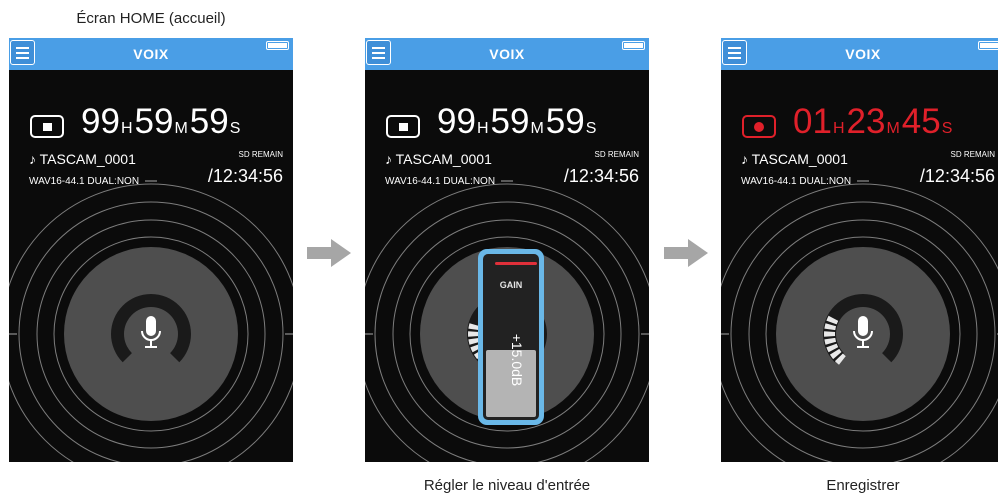 The image size is (998, 502). I want to click on gain-slider-track: GAIN +15.0dB, so click(511, 337).